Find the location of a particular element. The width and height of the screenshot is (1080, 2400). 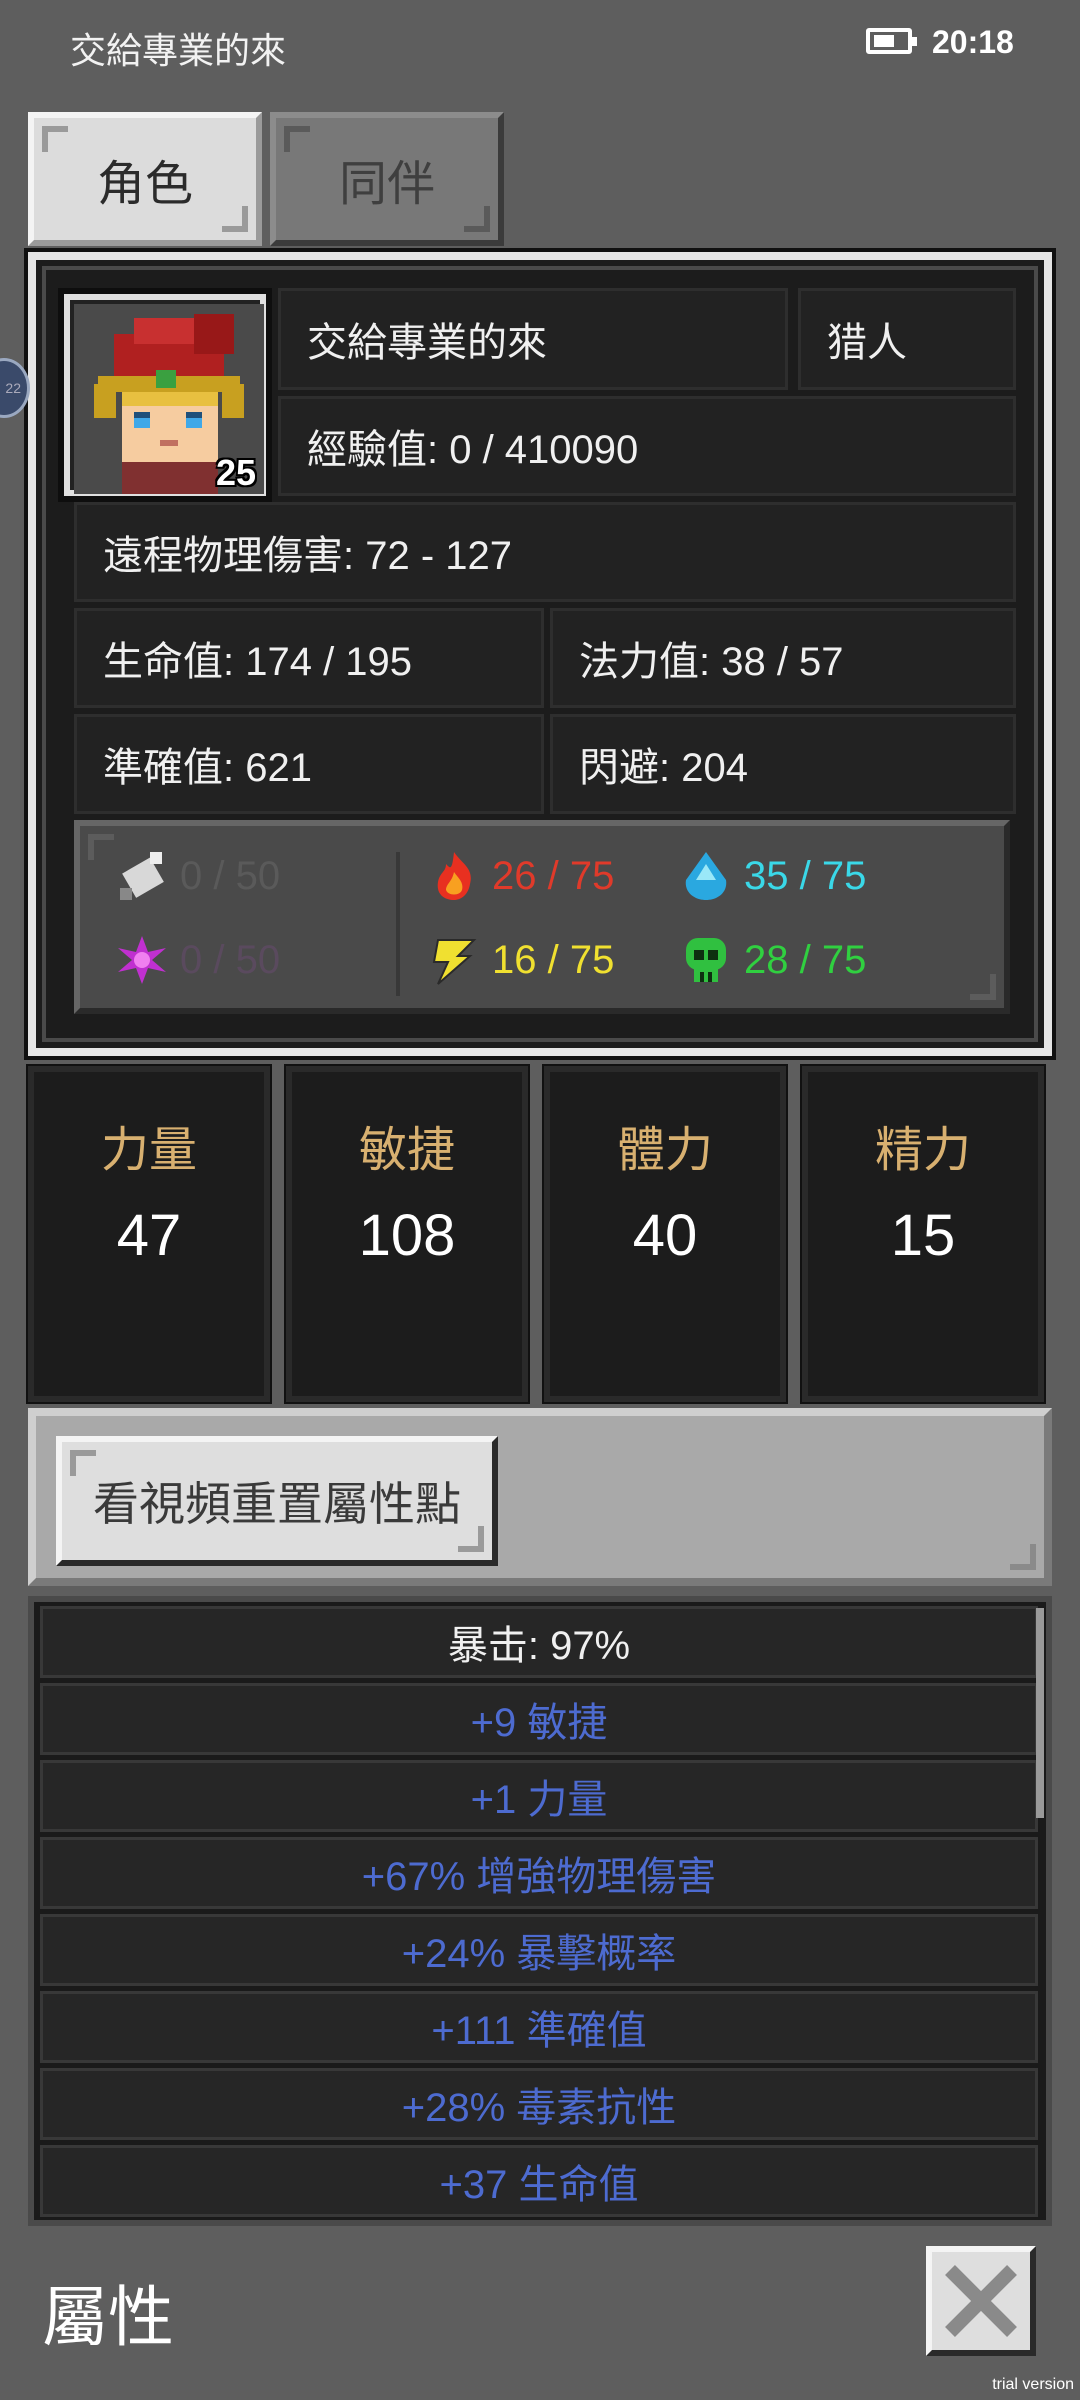

bonus-item-text: +28% 毒素抗性 is located at coordinates (539, 2108).